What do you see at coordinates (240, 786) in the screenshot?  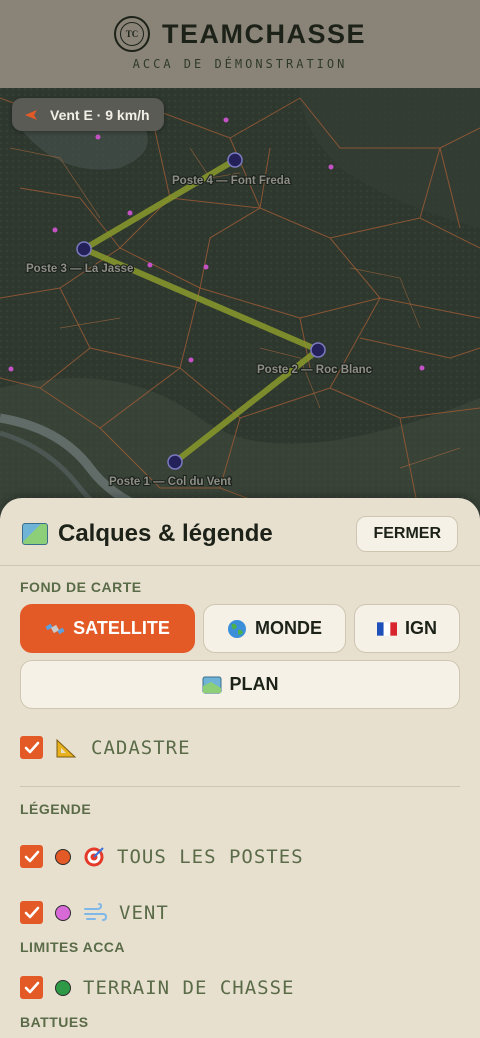 I see `section-divider` at bounding box center [240, 786].